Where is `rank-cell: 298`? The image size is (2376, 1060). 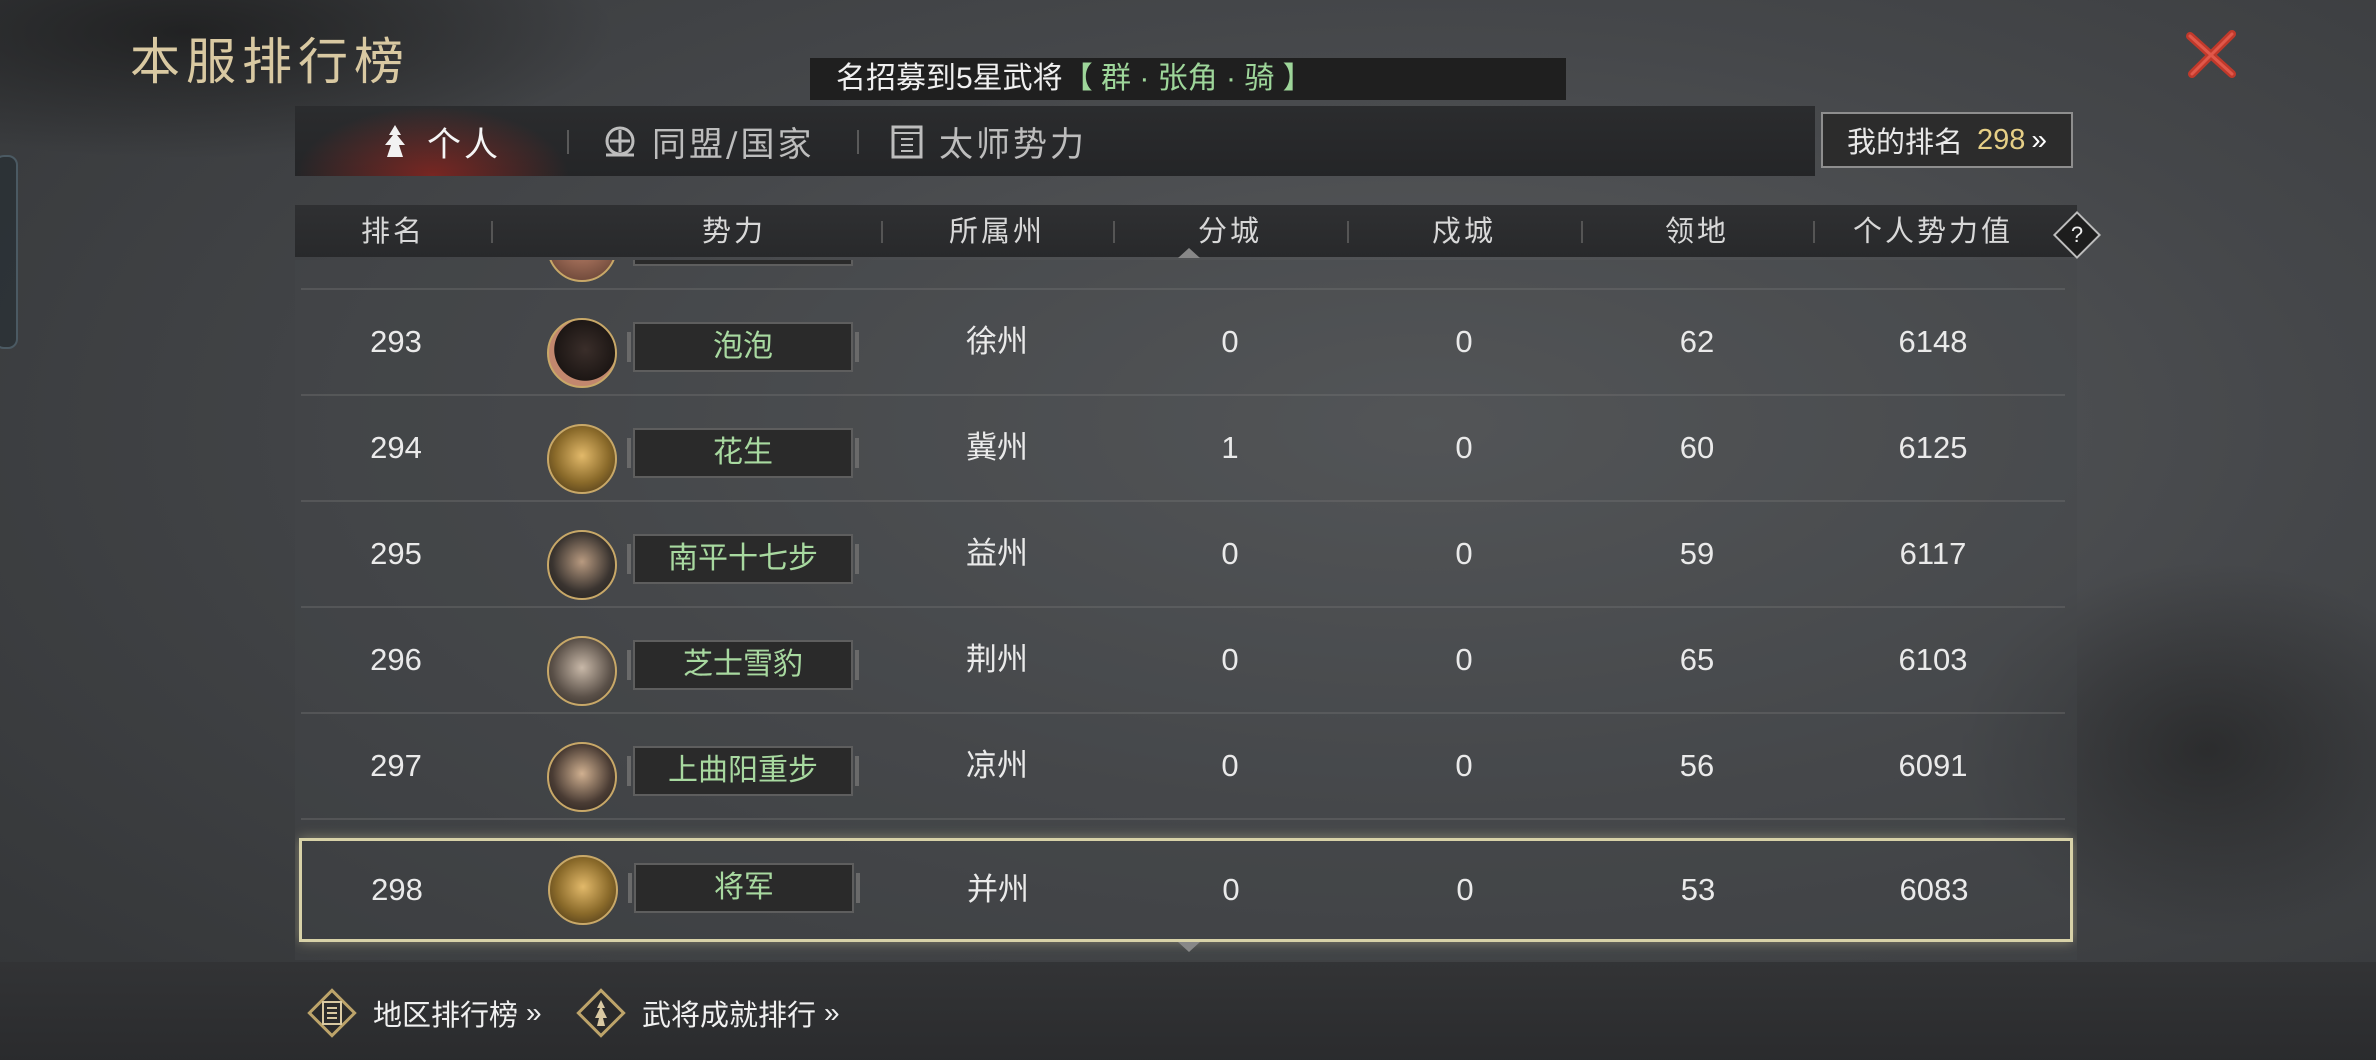 rank-cell: 298 is located at coordinates (397, 889).